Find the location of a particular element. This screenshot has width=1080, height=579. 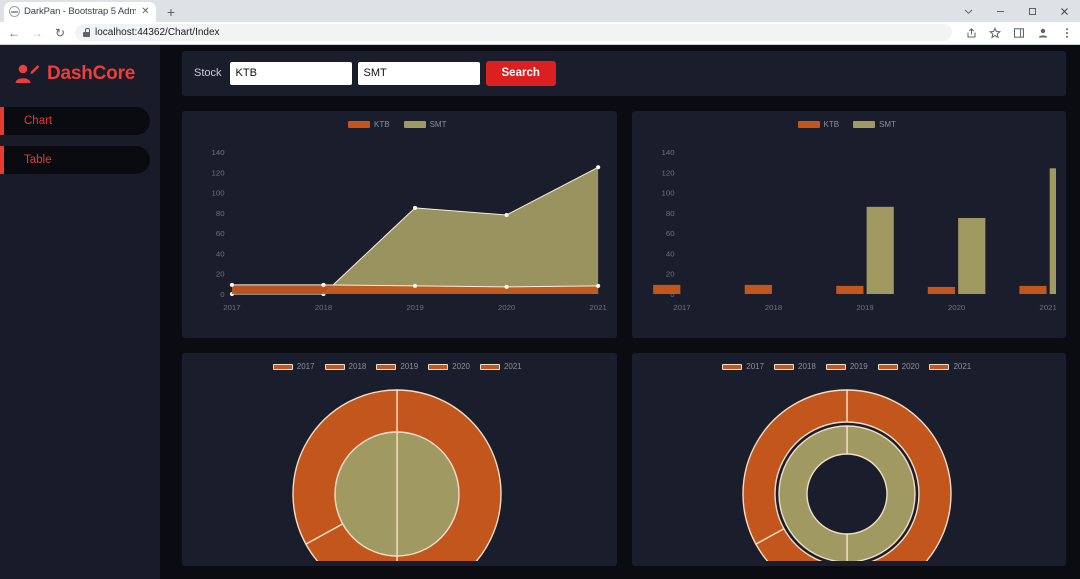

bar-chart-plot: 0 20 40 60 80 100 120 140 2017 2018 2019 2020 2021 is located at coordinates (847, 231).